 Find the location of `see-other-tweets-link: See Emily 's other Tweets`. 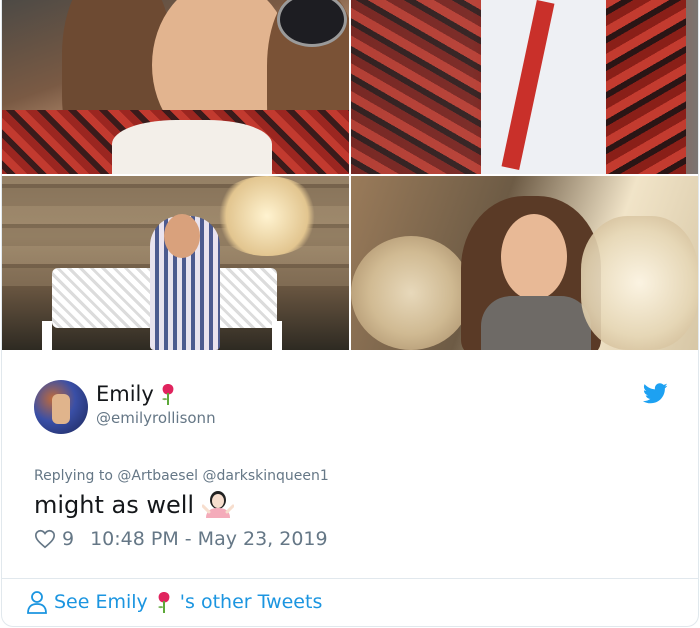

see-other-tweets-link: See Emily 's other Tweets is located at coordinates (174, 602).